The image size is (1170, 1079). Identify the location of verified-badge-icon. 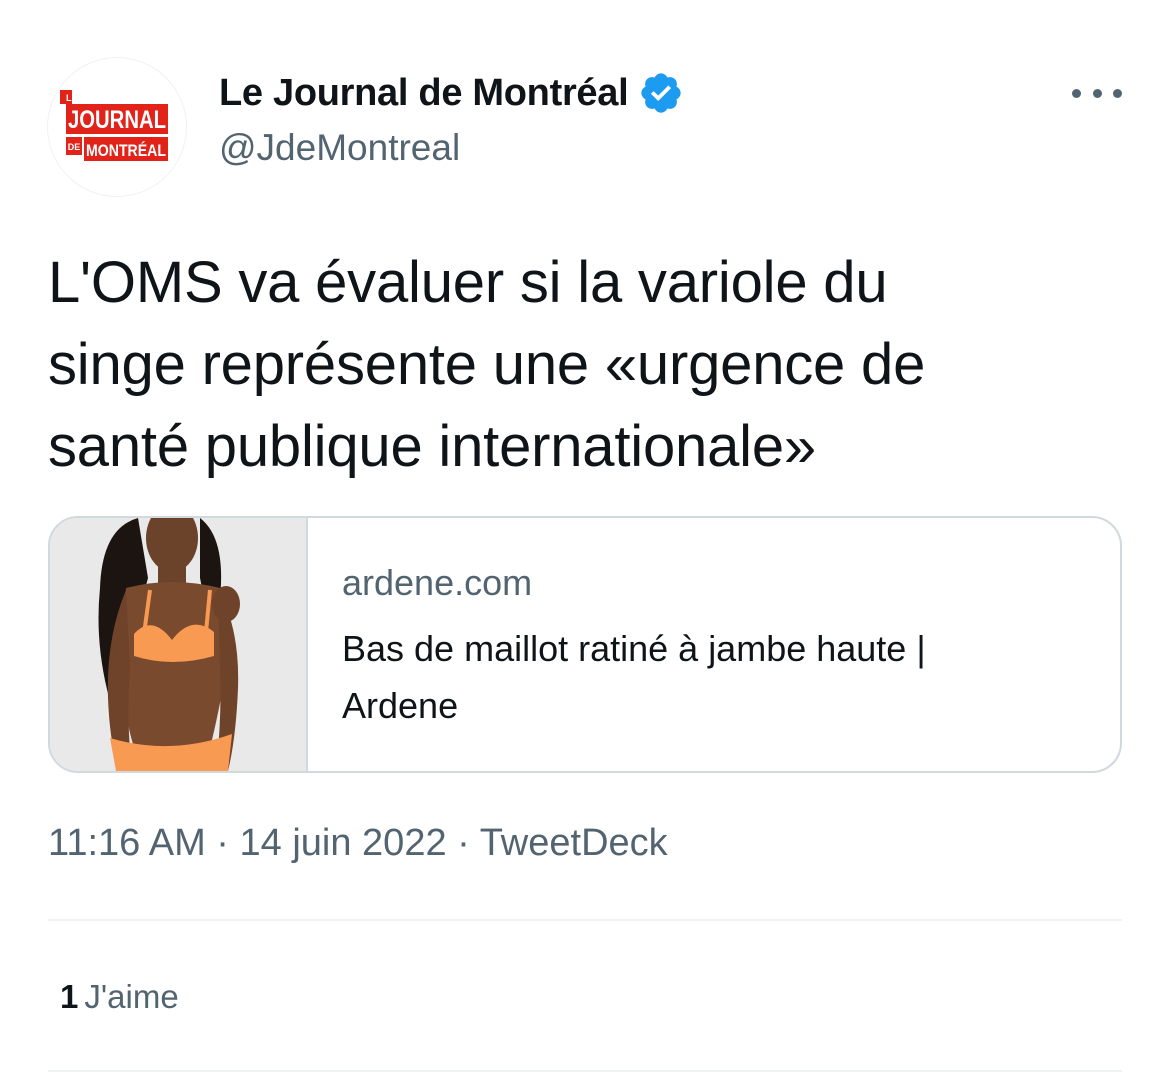
(661, 93).